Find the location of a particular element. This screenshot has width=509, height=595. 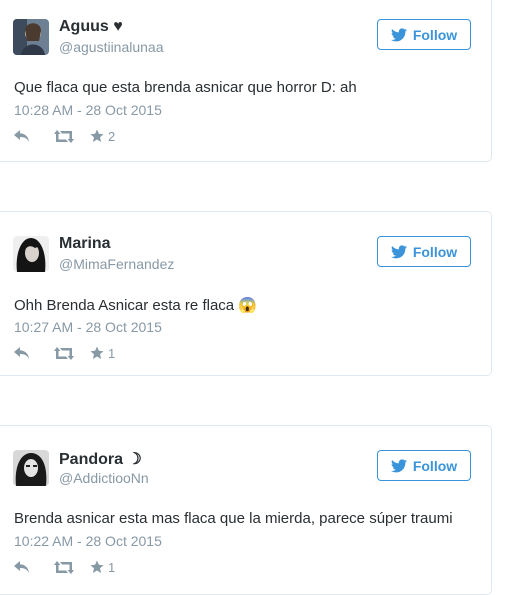

timestamp: 10:22 AM - 28 Oct 2015 is located at coordinates (88, 541).